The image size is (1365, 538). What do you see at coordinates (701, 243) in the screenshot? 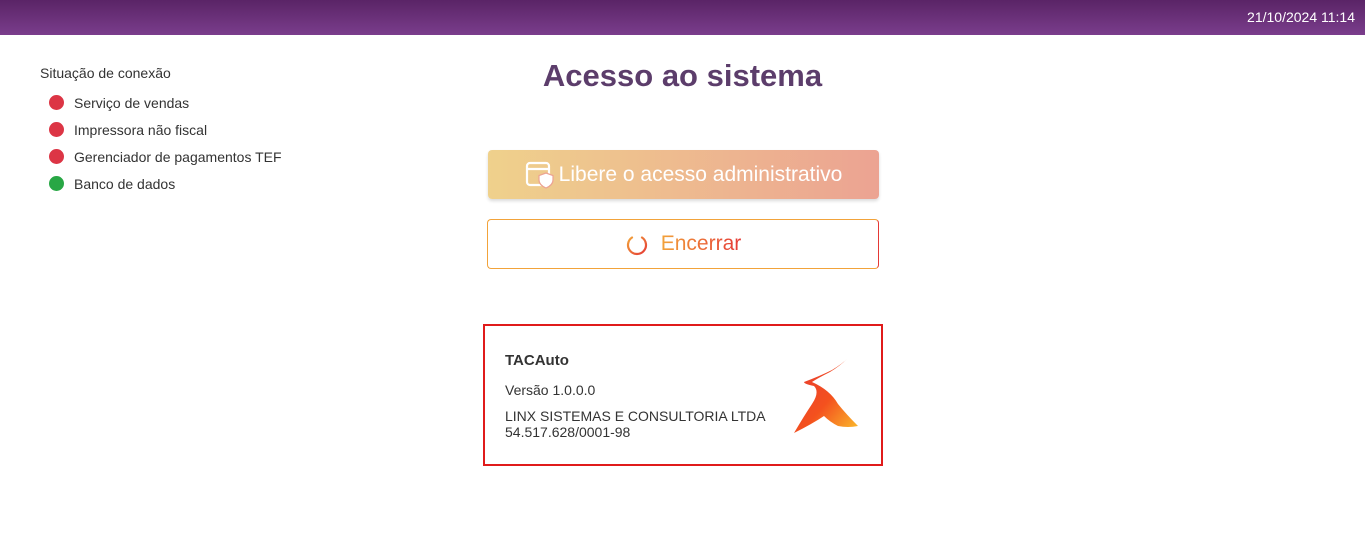
I see `close-label: Encerrar` at bounding box center [701, 243].